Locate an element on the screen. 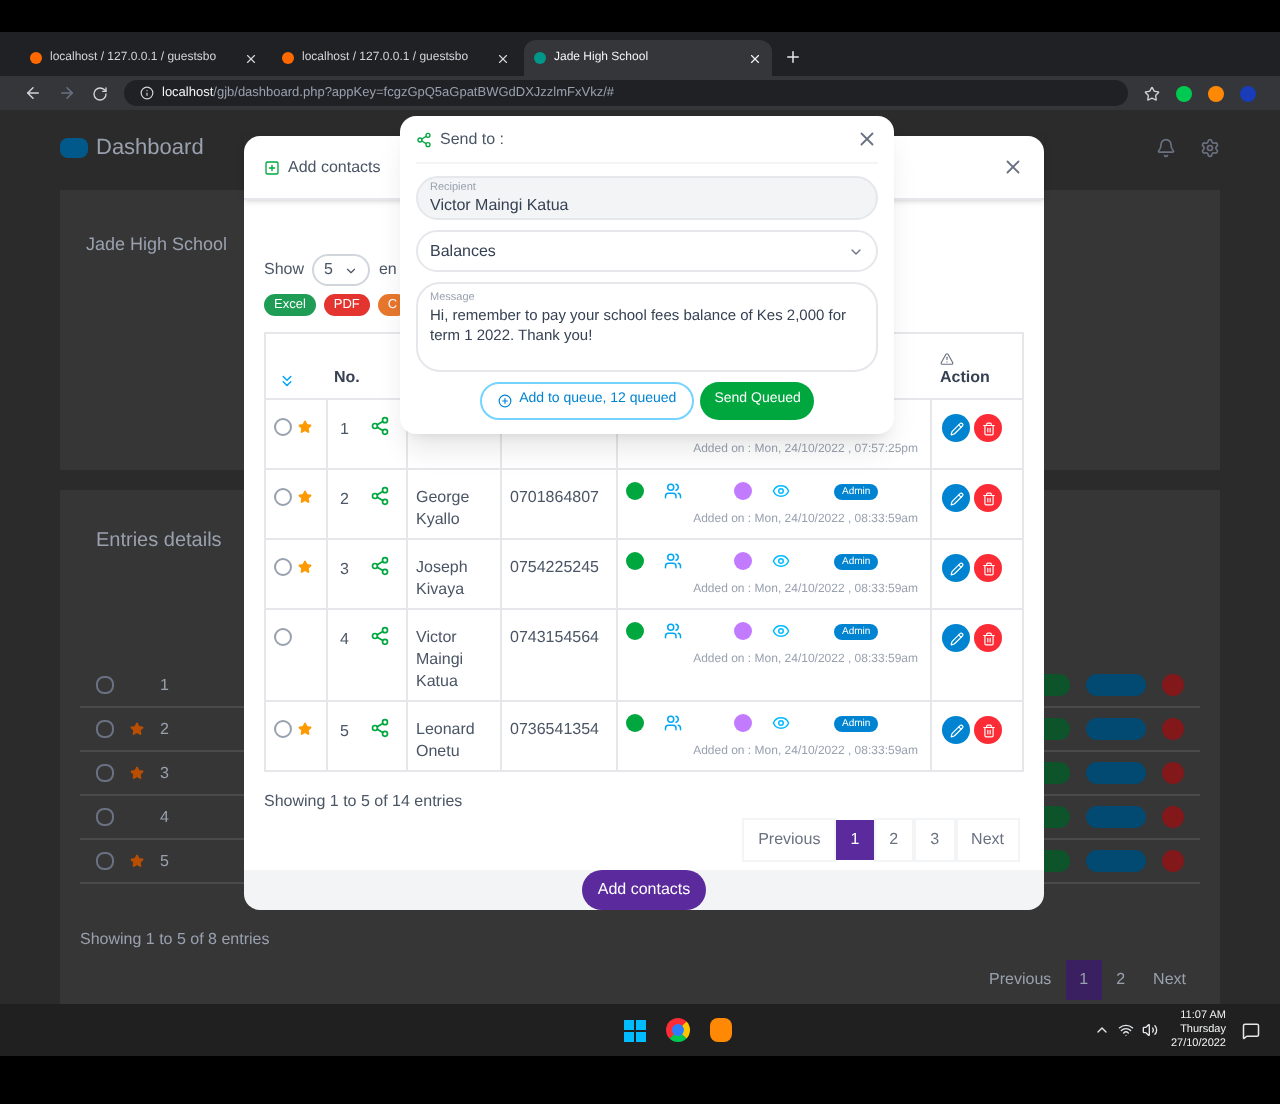  page-size-select: 5 is located at coordinates (341, 270).